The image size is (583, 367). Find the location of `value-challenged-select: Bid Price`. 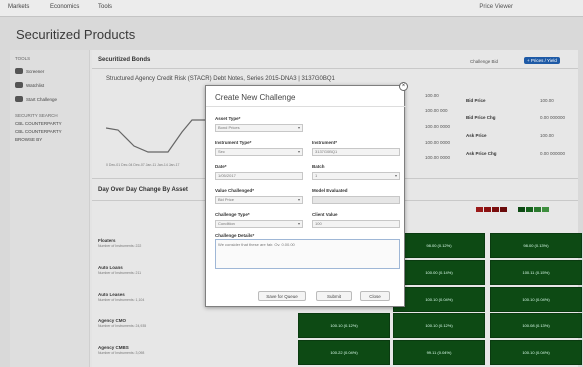

value-challenged-select: Bid Price is located at coordinates (259, 200).